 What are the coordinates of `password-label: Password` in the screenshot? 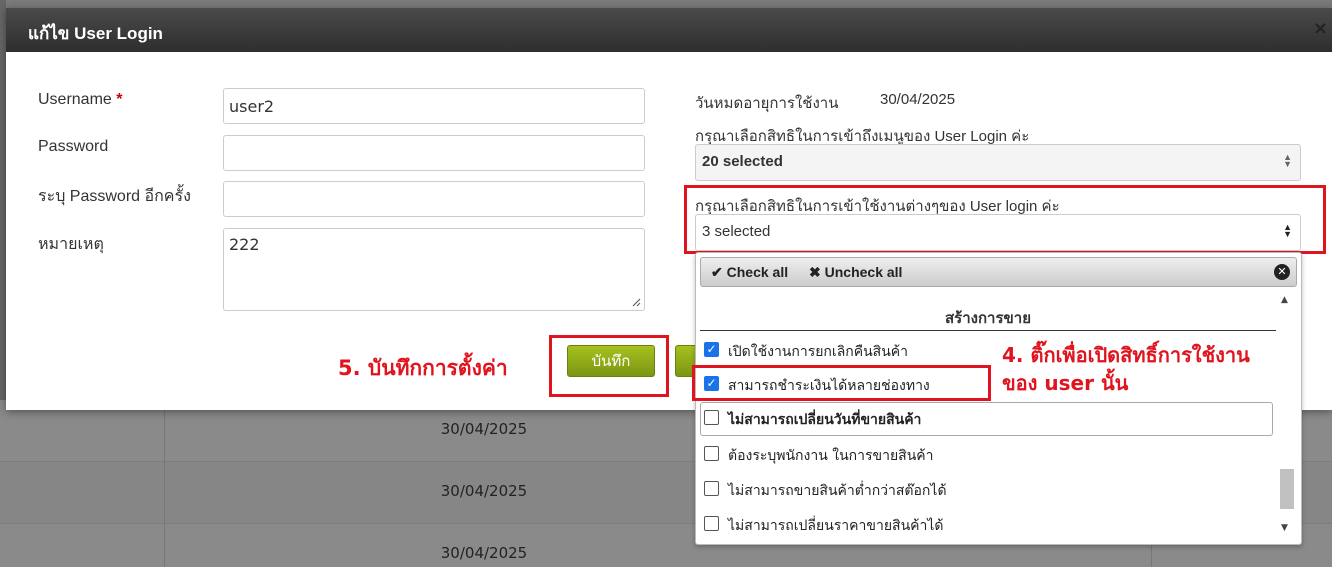 It's located at (73, 146).